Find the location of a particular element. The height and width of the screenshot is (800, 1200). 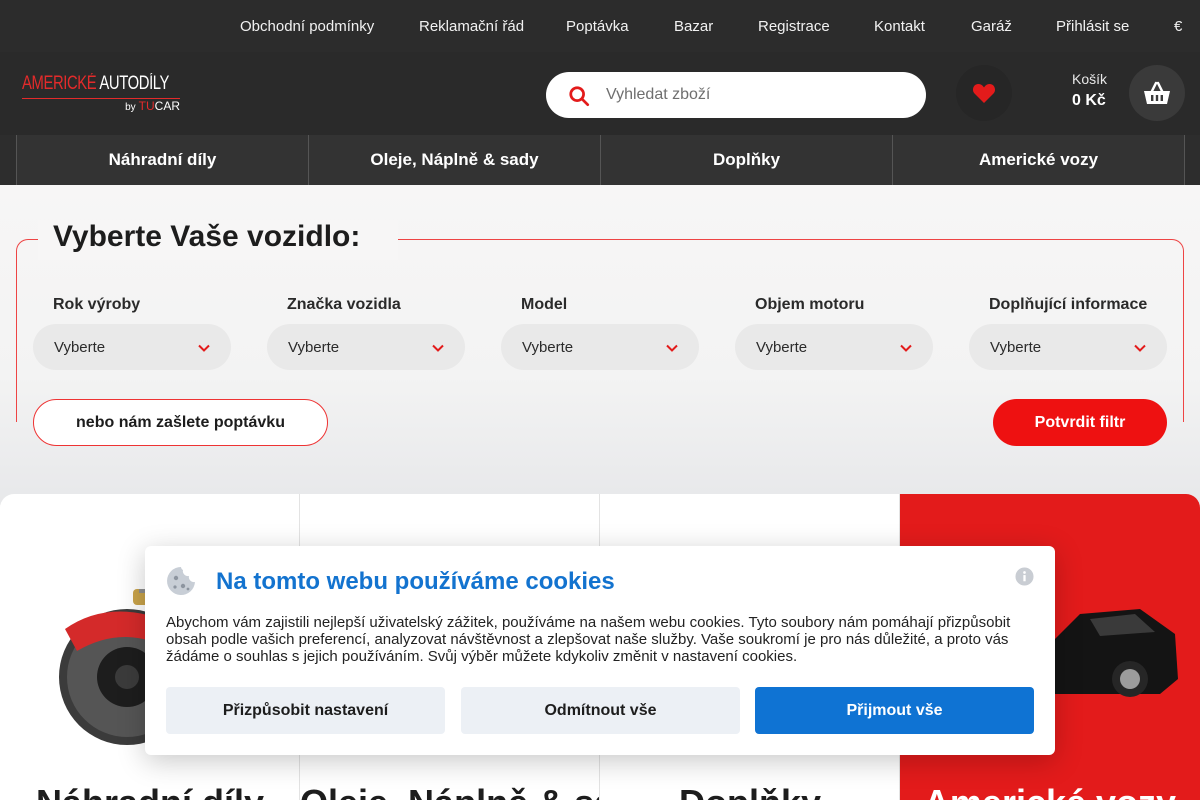

logo-word-autodily: AUTODÍLY is located at coordinates (134, 83).